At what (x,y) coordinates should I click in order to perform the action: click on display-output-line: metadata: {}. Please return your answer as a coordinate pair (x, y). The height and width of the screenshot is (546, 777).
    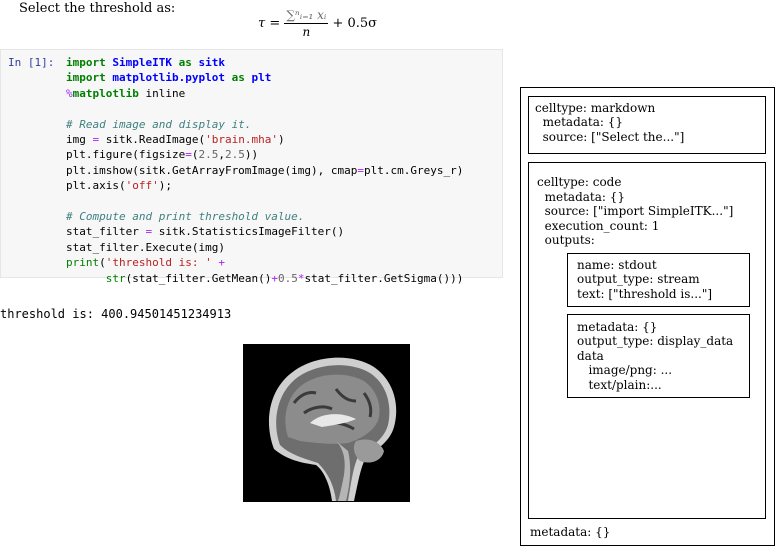
    Looking at the image, I should click on (617, 327).